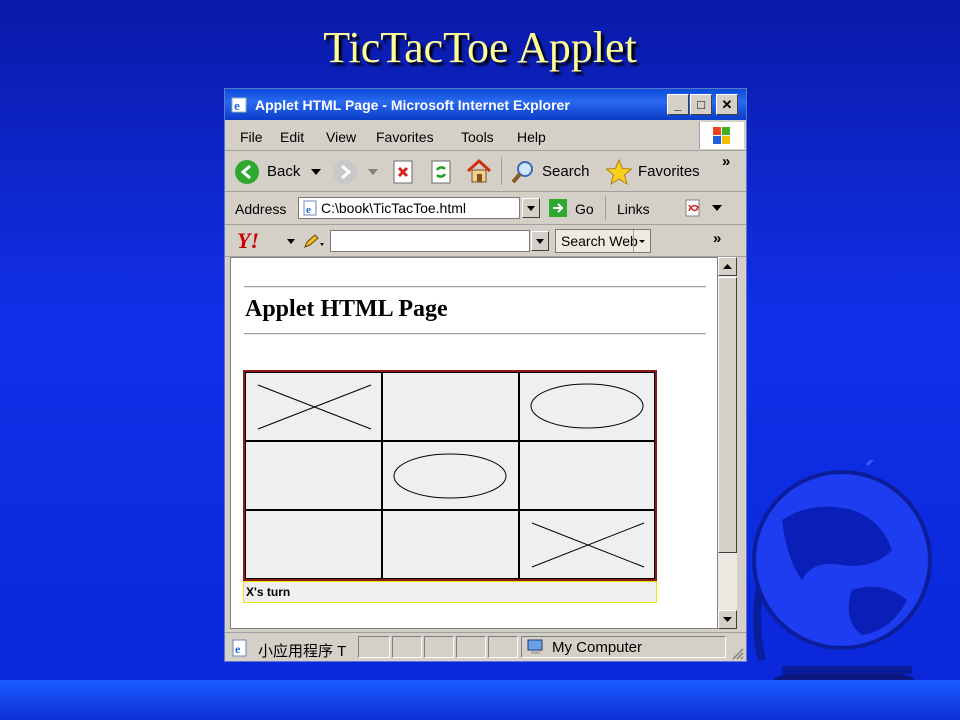  I want to click on search-web-button: Search Web, so click(603, 241).